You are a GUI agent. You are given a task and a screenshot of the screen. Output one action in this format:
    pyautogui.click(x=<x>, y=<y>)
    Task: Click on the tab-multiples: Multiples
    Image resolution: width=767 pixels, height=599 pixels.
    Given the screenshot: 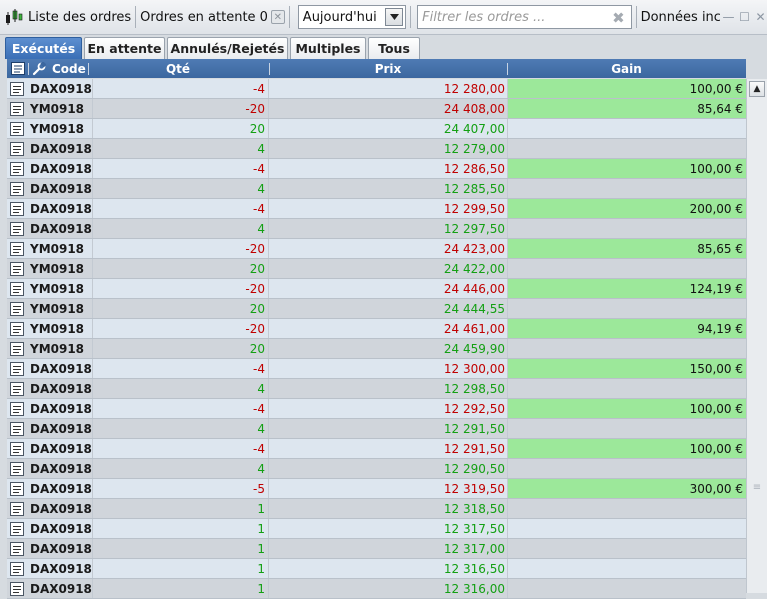 What is the action you would take?
    pyautogui.click(x=328, y=48)
    